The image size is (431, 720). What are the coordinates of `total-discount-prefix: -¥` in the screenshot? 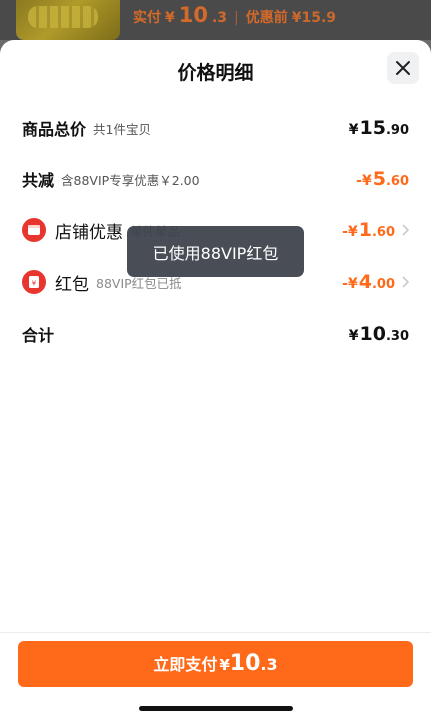 It's located at (364, 181).